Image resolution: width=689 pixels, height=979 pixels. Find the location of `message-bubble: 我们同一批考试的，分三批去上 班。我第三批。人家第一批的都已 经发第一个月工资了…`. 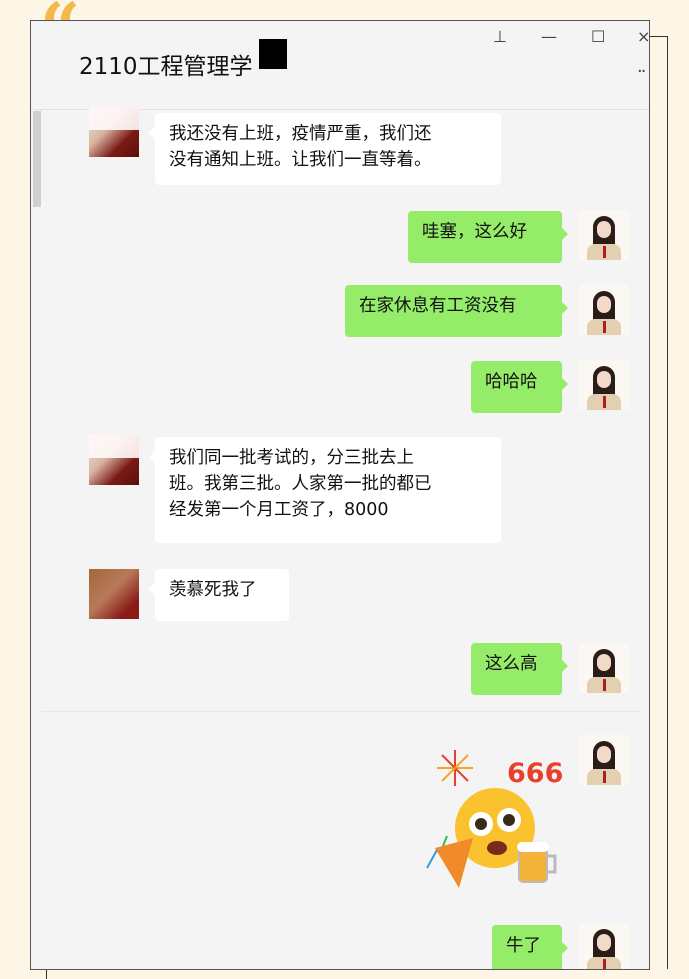

message-bubble: 我们同一批考试的，分三批去上 班。我第三批。人家第一批的都已 经发第一个月工资了… is located at coordinates (325, 490).